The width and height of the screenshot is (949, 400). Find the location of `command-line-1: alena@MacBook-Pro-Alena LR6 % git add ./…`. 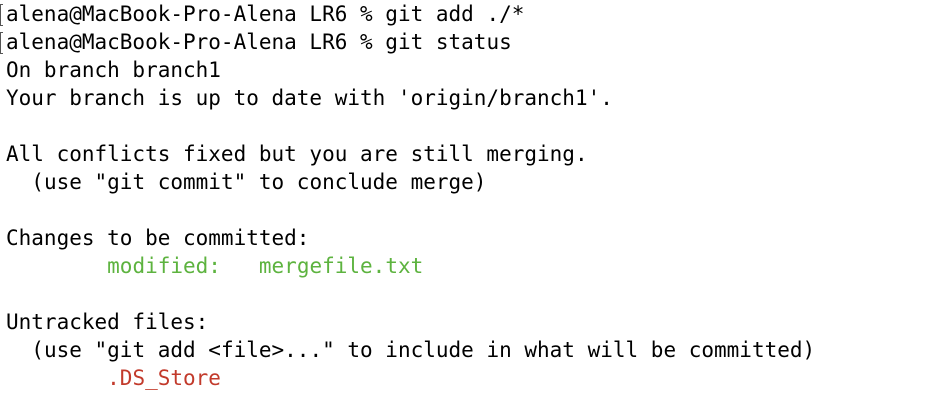

command-line-1: alena@MacBook-Pro-Alena LR6 % git add ./… is located at coordinates (265, 14).